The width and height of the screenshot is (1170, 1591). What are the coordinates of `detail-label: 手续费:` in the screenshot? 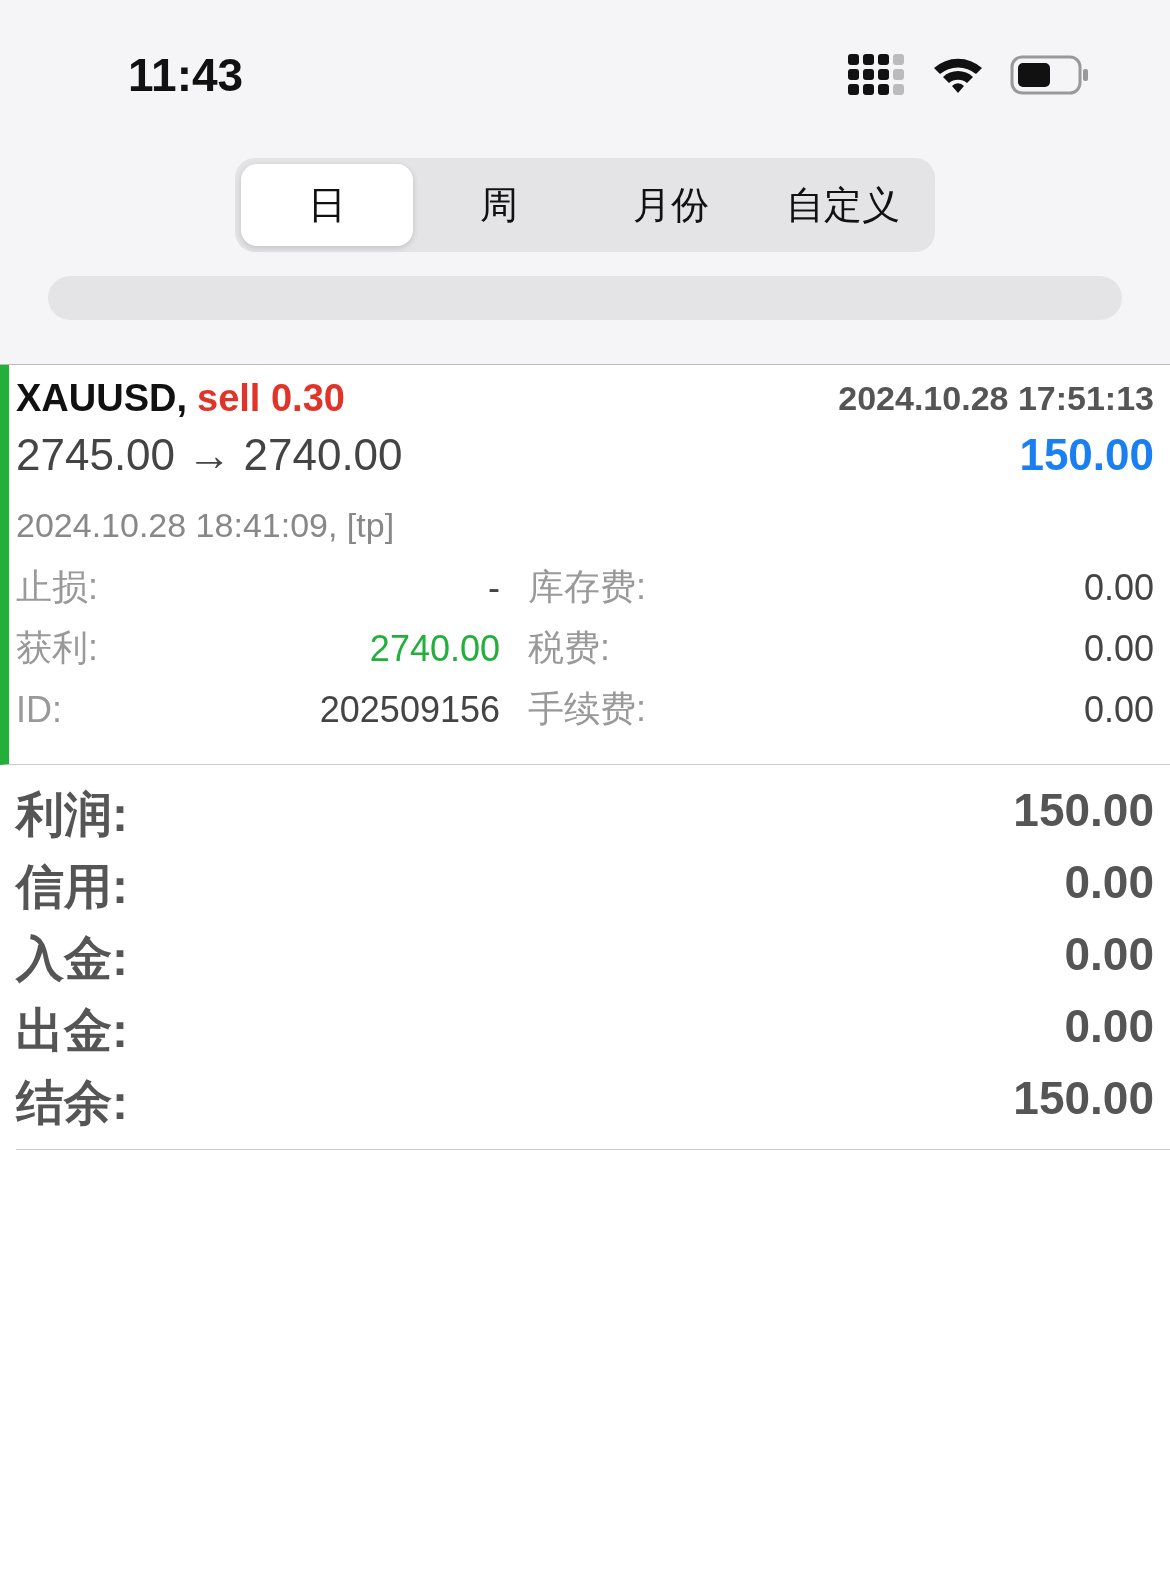 It's located at (587, 709).